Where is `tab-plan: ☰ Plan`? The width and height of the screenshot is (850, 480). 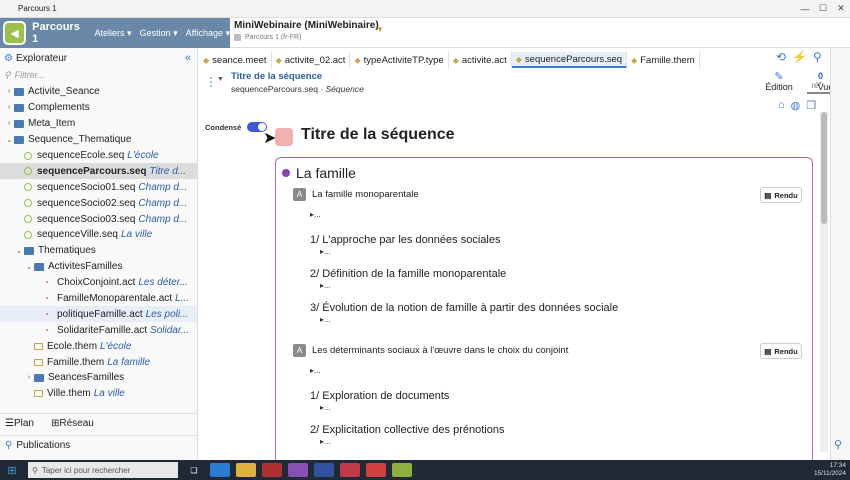 tab-plan: ☰ Plan is located at coordinates (19, 423).